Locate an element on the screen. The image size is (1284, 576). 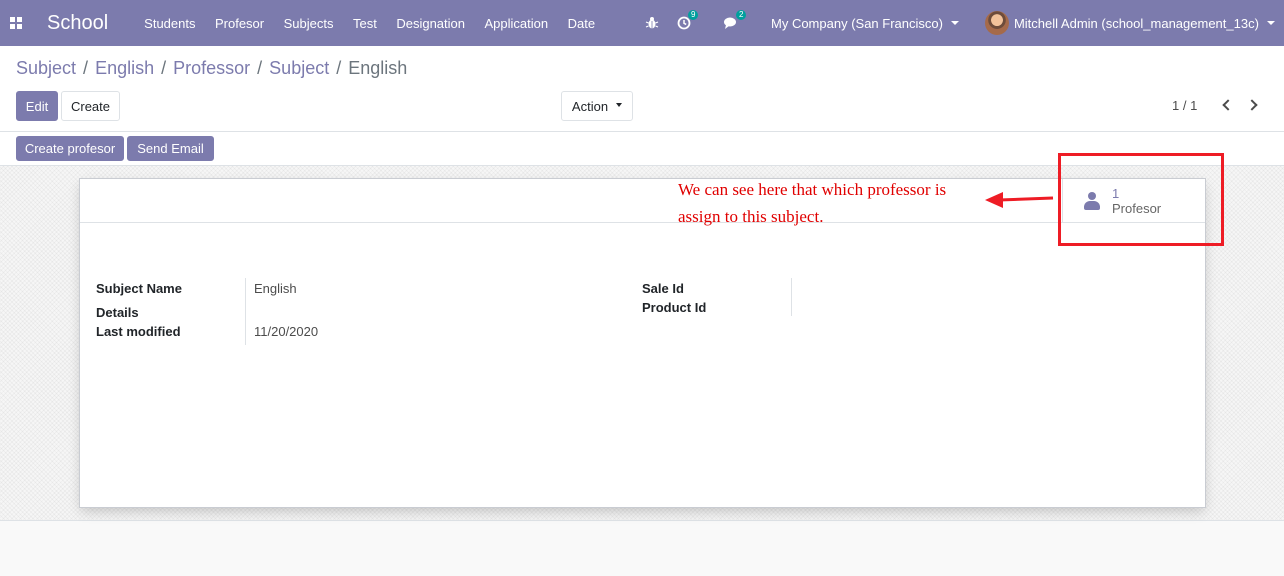
avatar is located at coordinates (996, 23).